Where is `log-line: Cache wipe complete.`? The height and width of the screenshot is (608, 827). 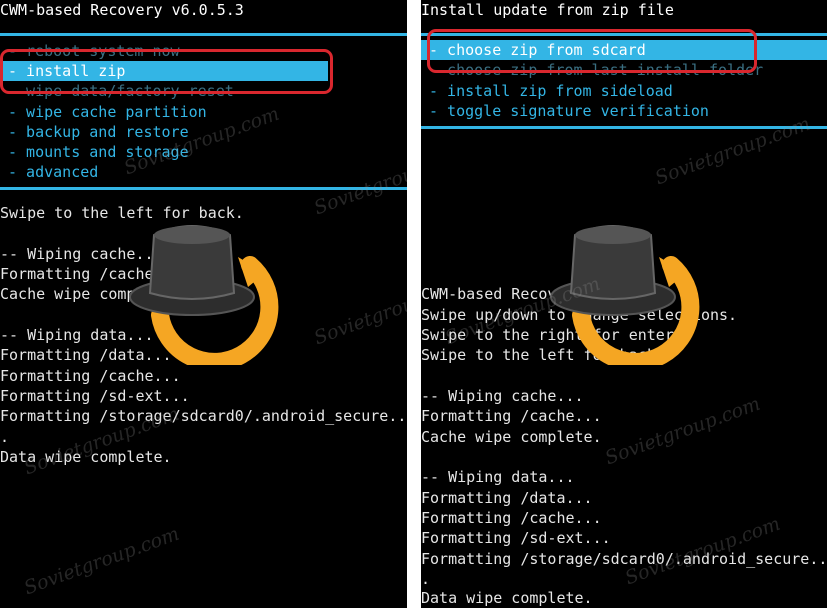 log-line: Cache wipe complete. is located at coordinates (511, 437).